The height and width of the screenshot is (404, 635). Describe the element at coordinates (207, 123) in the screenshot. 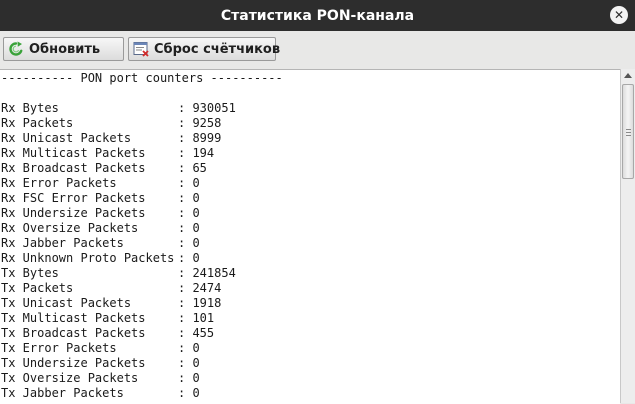

I see `counter-value: 9258` at that location.